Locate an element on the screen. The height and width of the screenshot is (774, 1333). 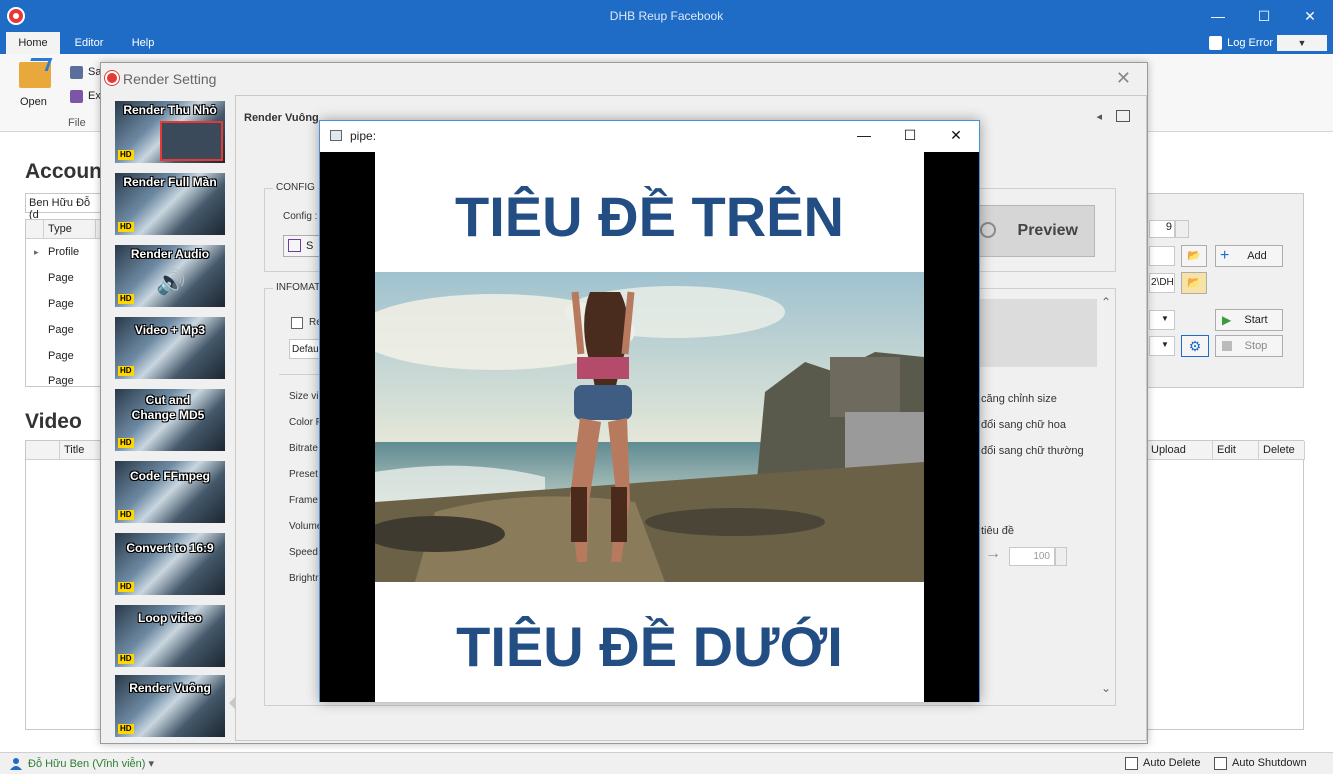
preview-button: Preview is located at coordinates (1036, 231).